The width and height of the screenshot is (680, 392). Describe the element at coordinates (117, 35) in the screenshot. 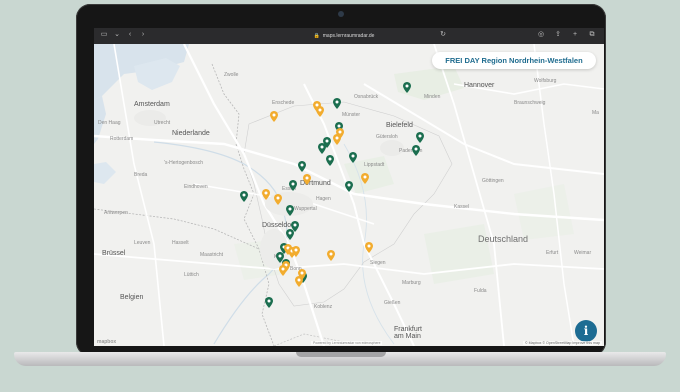

I see `chevron-down-icon: ⌄` at that location.